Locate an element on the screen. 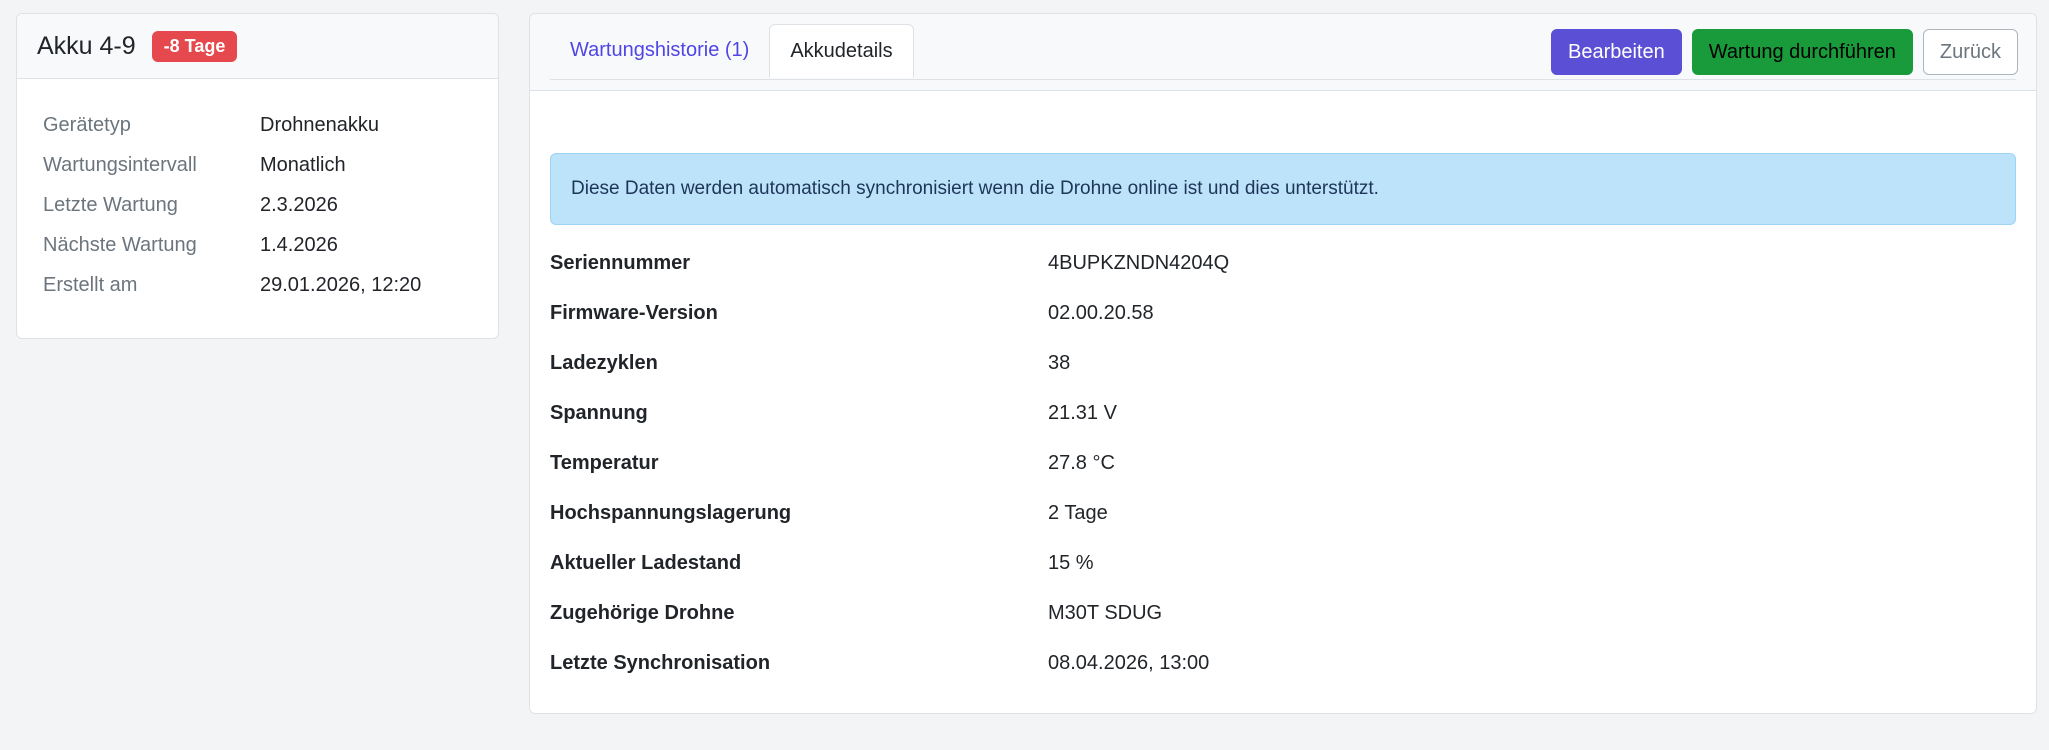 The image size is (2049, 750). prop-row-device-type: Gerätetyp Drohnenakku is located at coordinates (270, 125).